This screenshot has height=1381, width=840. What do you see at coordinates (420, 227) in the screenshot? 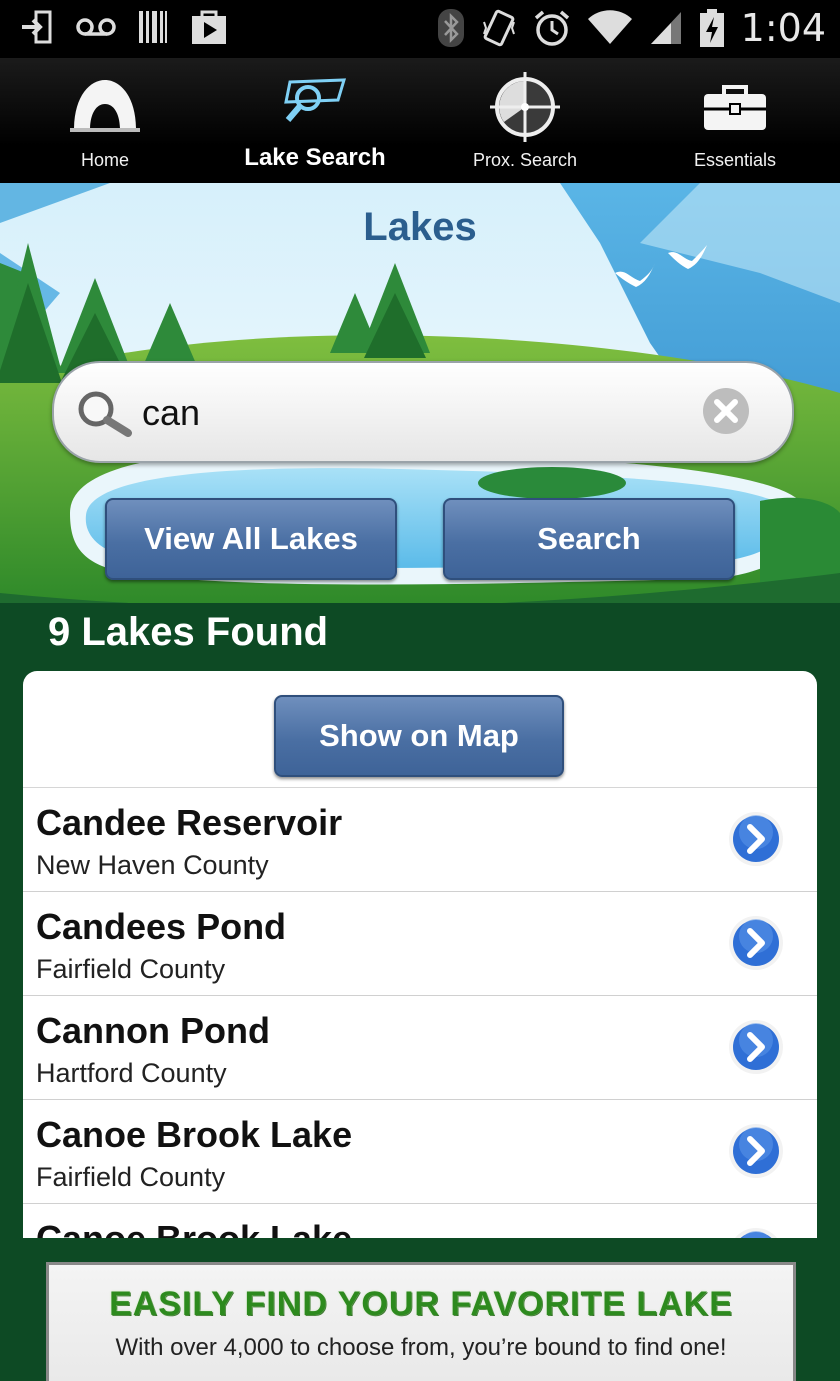
I see `page-title: Lakes` at bounding box center [420, 227].